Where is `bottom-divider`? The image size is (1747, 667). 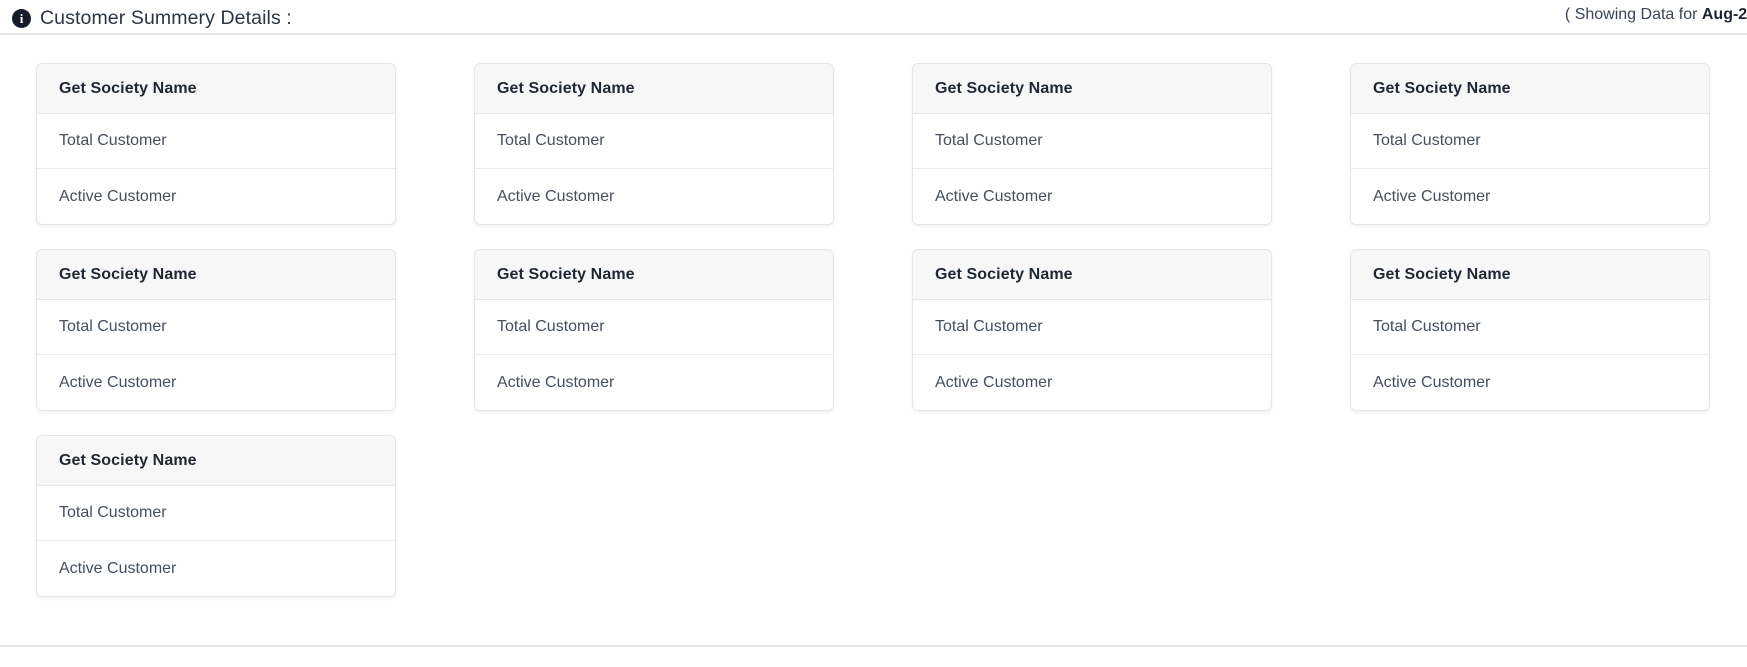 bottom-divider is located at coordinates (873, 646).